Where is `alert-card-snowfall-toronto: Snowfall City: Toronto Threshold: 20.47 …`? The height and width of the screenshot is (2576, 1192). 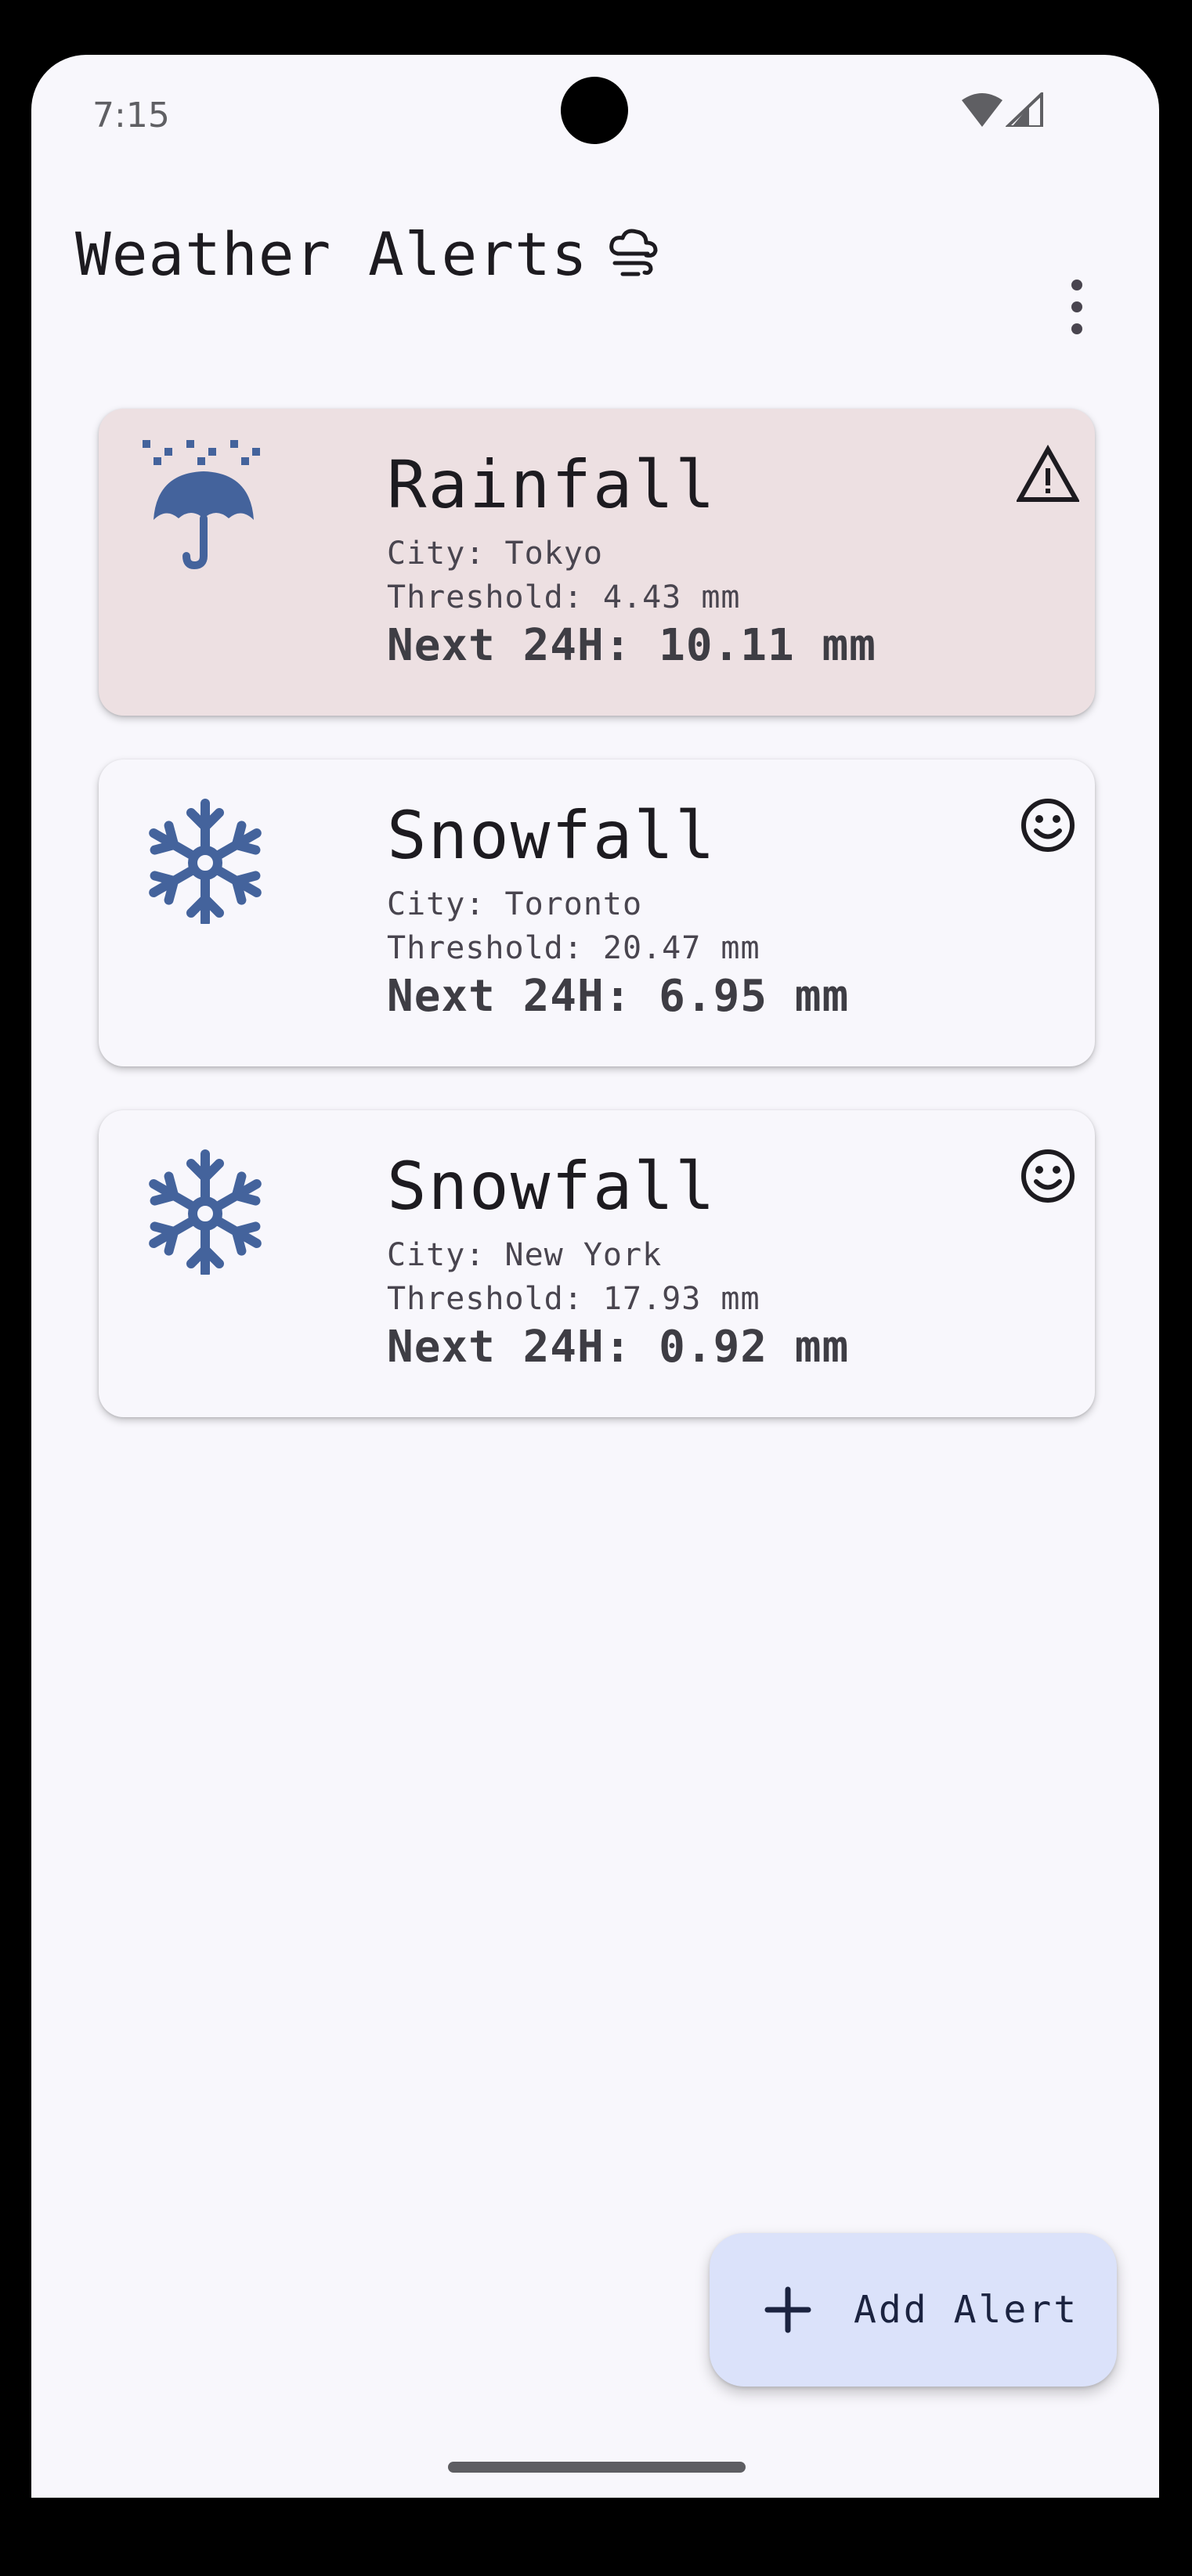
alert-card-snowfall-toronto: Snowfall City: Toronto Threshold: 20.47 … is located at coordinates (597, 913).